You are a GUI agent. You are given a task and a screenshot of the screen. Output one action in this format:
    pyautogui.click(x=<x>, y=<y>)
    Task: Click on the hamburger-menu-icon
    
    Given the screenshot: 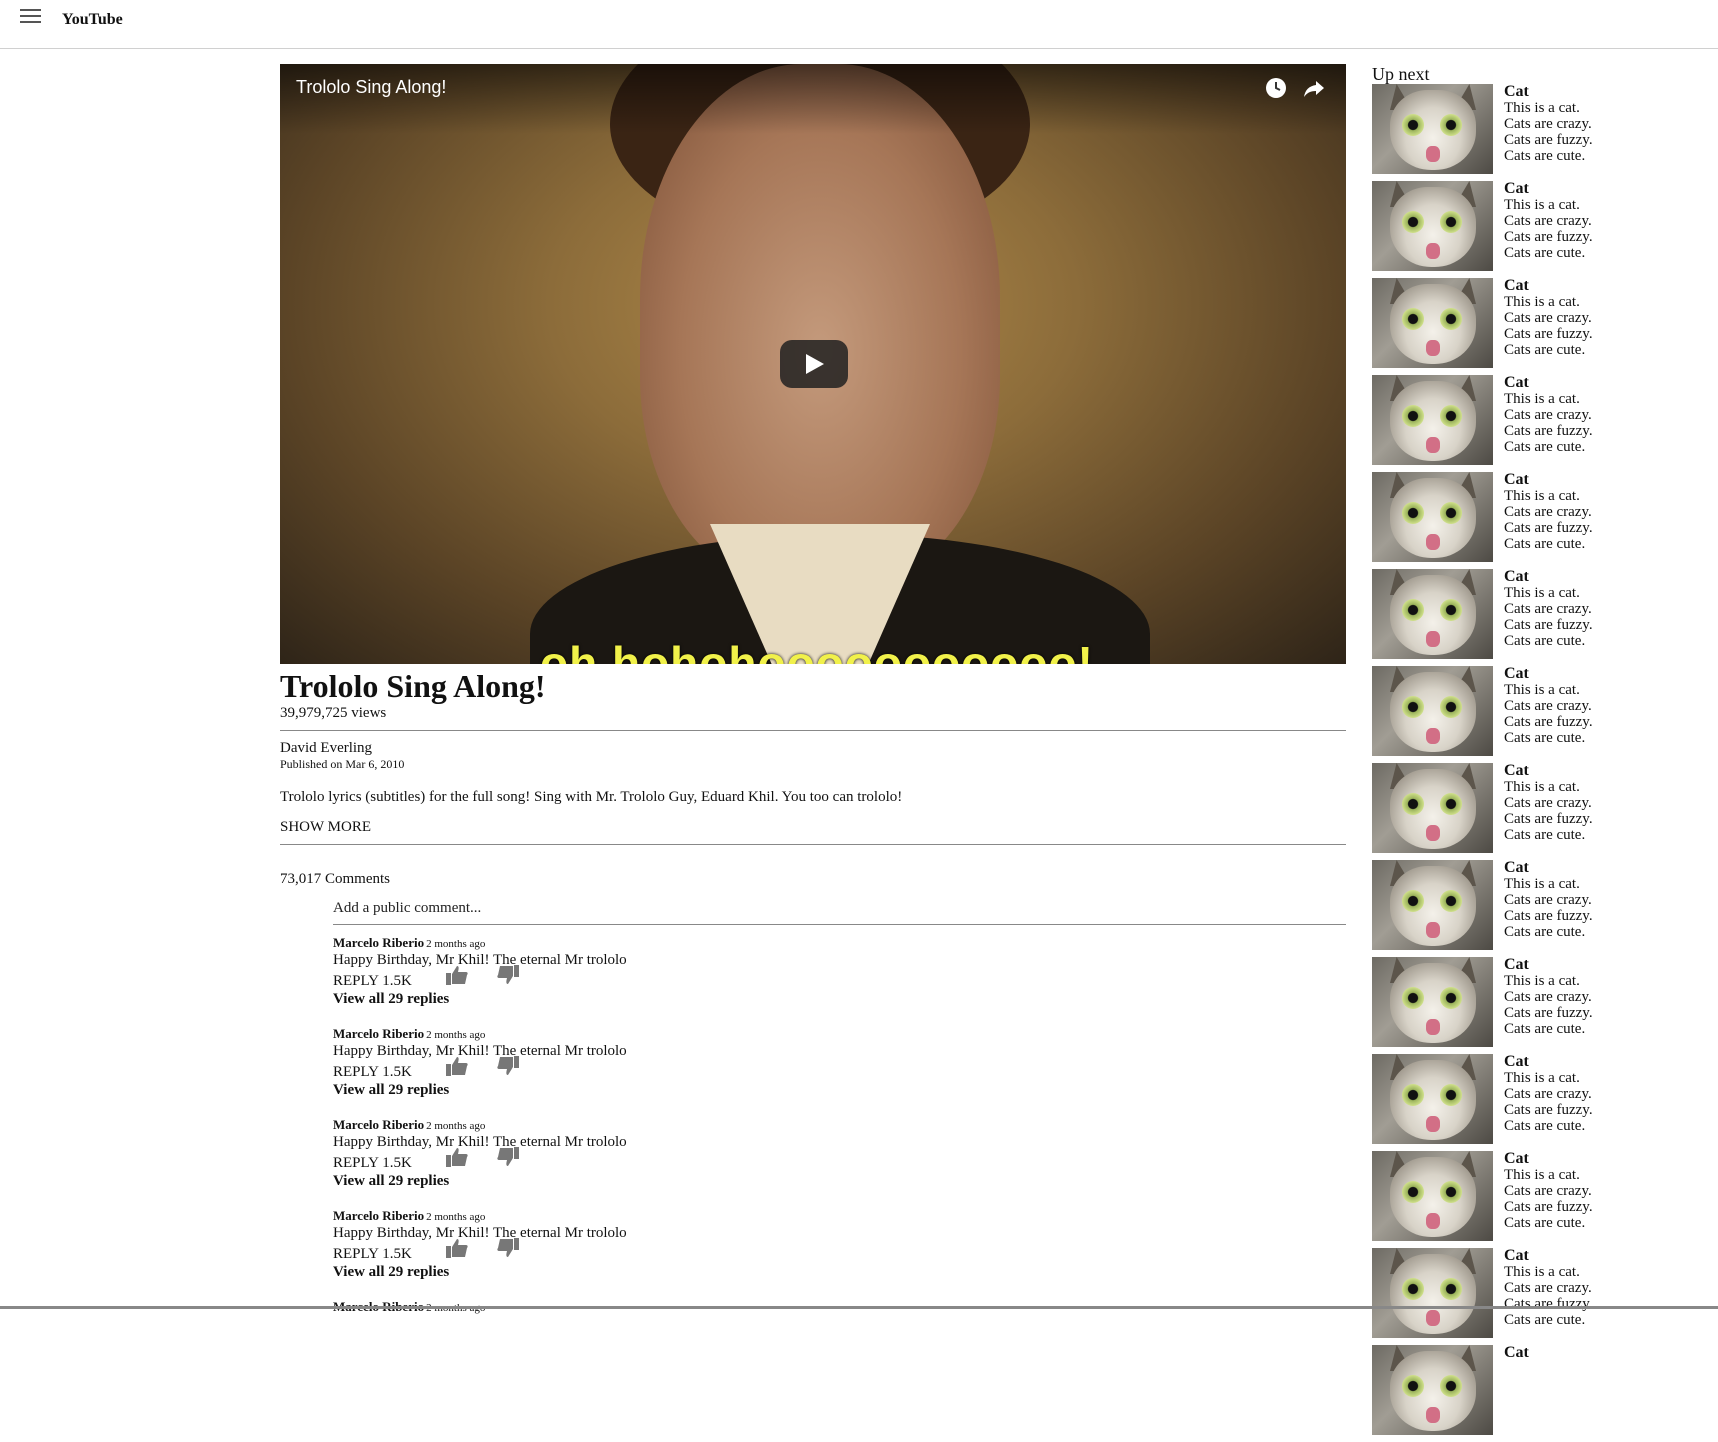 What is the action you would take?
    pyautogui.click(x=30, y=14)
    